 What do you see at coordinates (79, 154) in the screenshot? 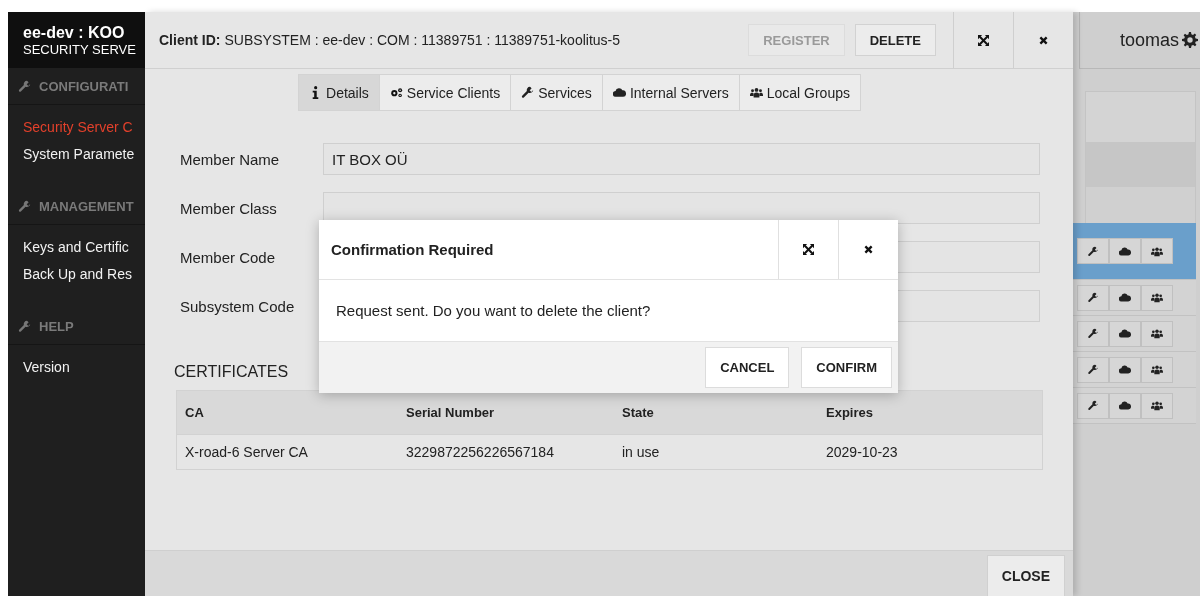
I see `sidebar-item: System Paramete` at bounding box center [79, 154].